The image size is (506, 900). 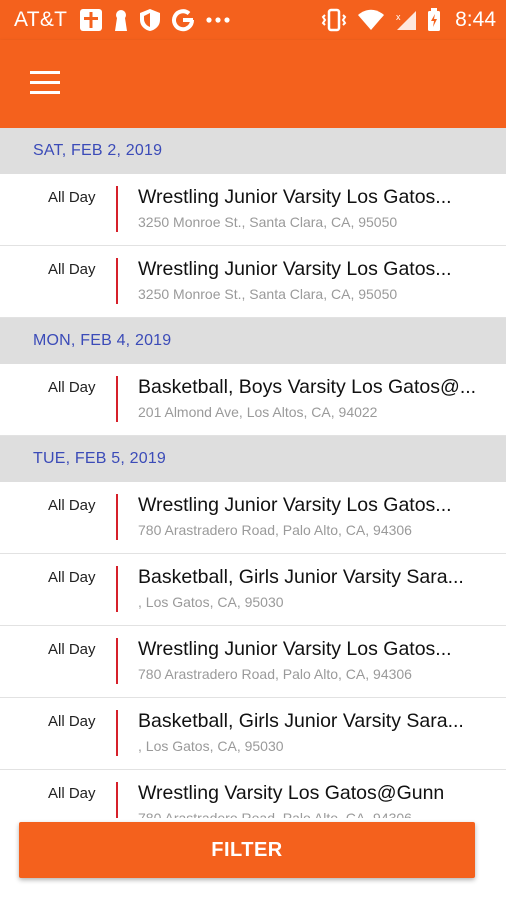 What do you see at coordinates (475, 19) in the screenshot?
I see `clock: 8:44` at bounding box center [475, 19].